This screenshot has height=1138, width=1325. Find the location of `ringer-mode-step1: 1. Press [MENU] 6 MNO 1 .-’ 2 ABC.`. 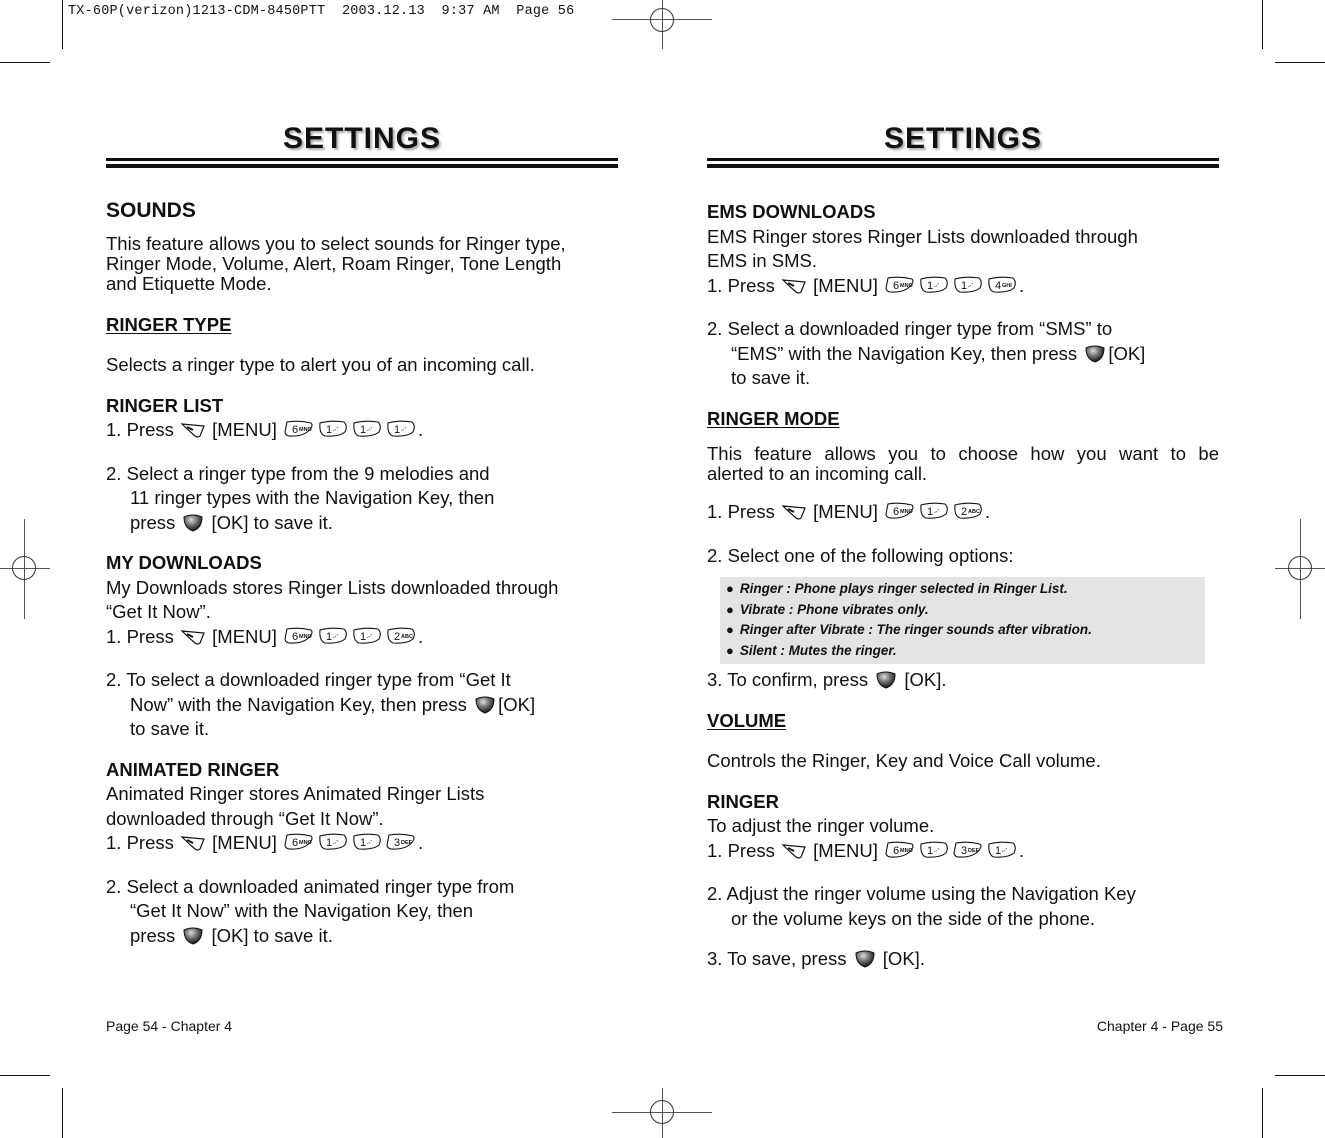

ringer-mode-step1: 1. Press [MENU] 6 MNO 1 .-’ 2 ABC. is located at coordinates (963, 514).